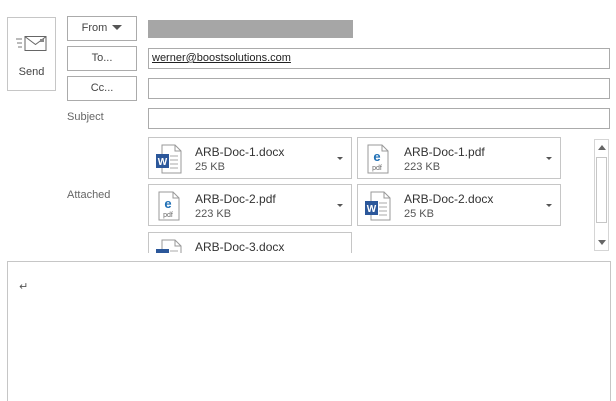 The width and height of the screenshot is (616, 401). What do you see at coordinates (240, 152) in the screenshot?
I see `attachment-name: ARB-Doc-1.docx` at bounding box center [240, 152].